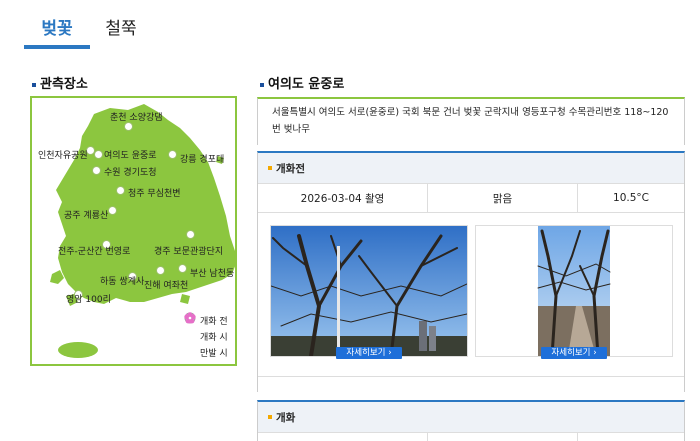 The height and width of the screenshot is (441, 700). Describe the element at coordinates (122, 280) in the screenshot. I see `site-label-hadong: 하동 쌍계사` at that location.